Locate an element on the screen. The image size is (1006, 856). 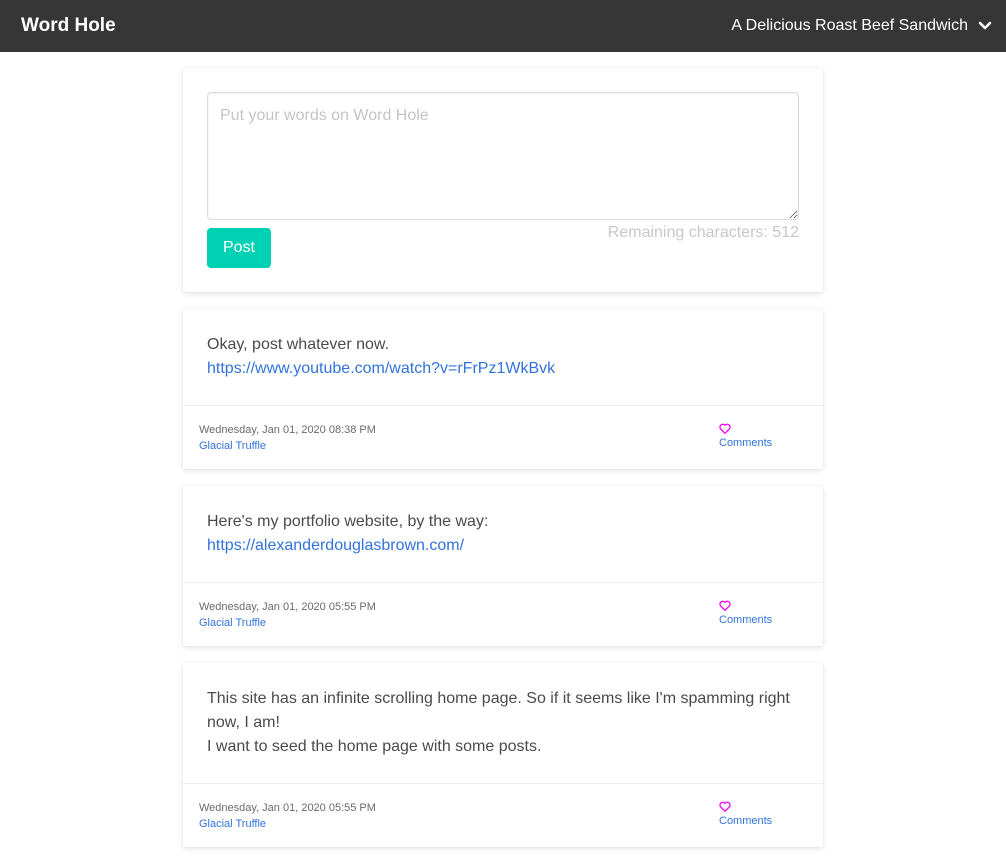
chevron-down-icon is located at coordinates (985, 26).